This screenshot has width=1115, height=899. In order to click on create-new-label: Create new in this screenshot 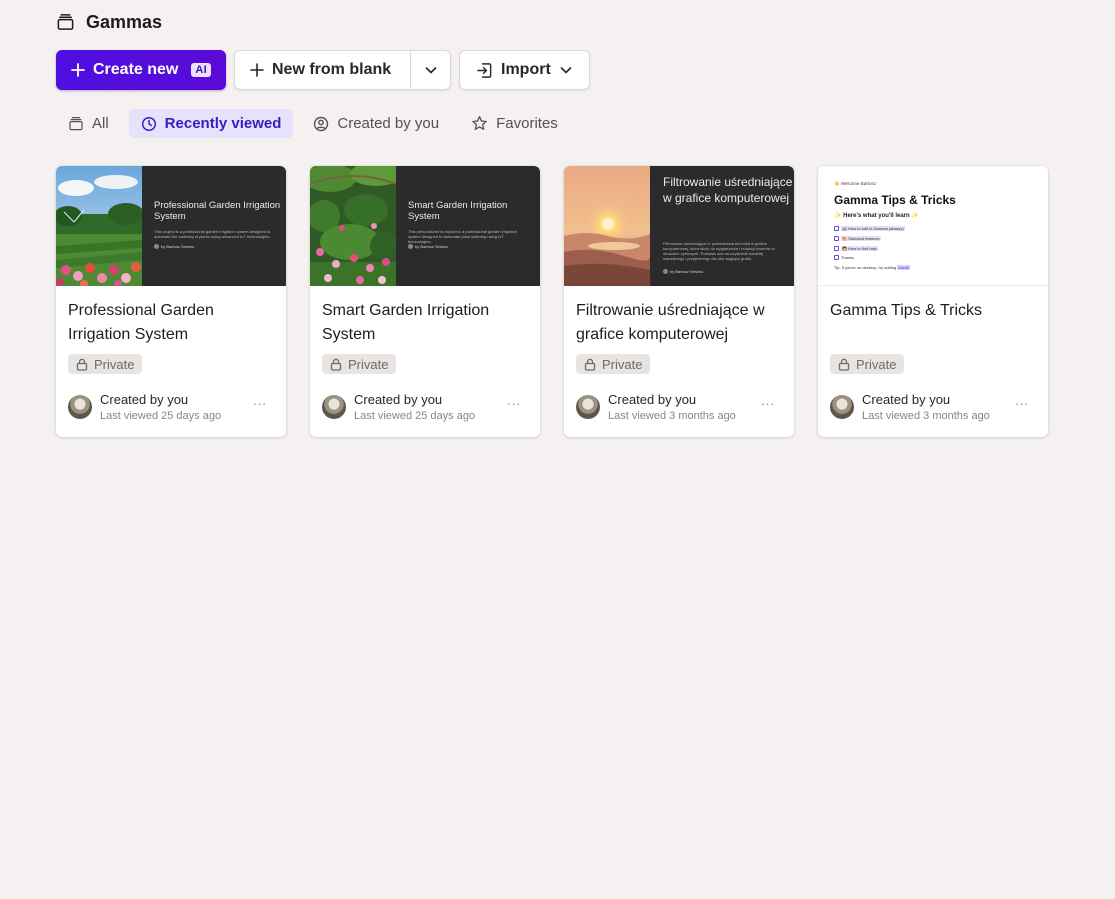, I will do `click(136, 69)`.